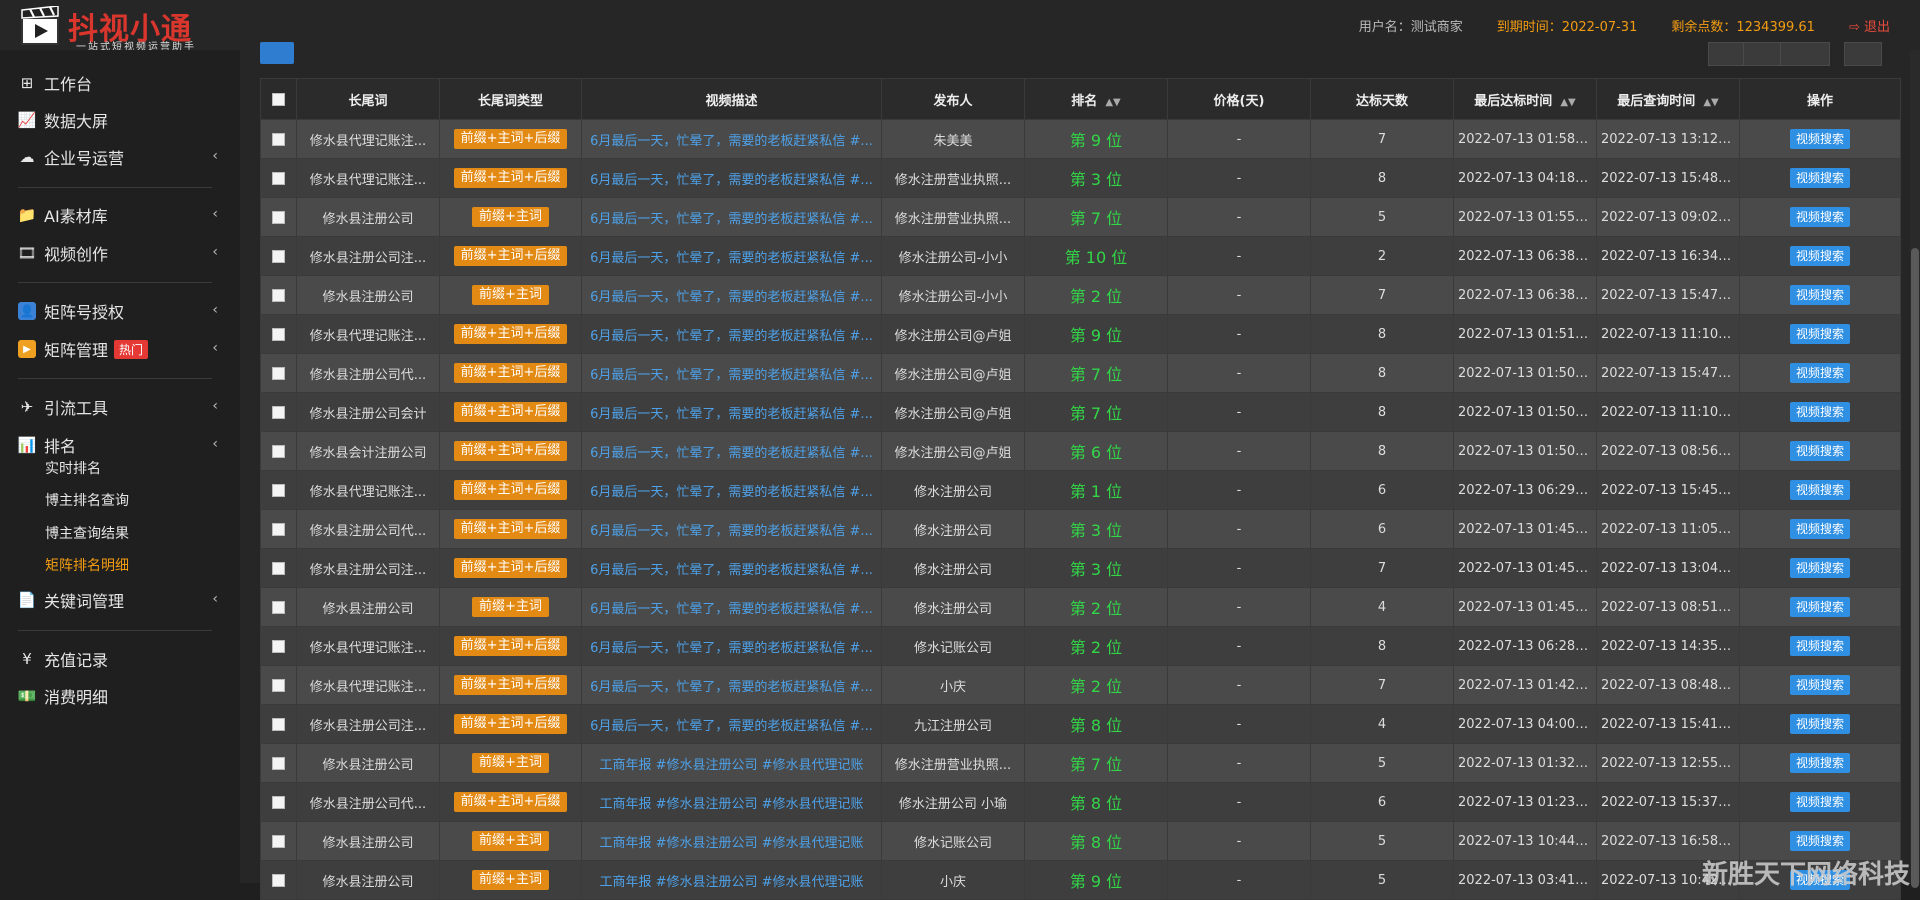 The height and width of the screenshot is (900, 1920). I want to click on sidebar-item-ranking: 📊 排名 ‹, so click(118, 445).